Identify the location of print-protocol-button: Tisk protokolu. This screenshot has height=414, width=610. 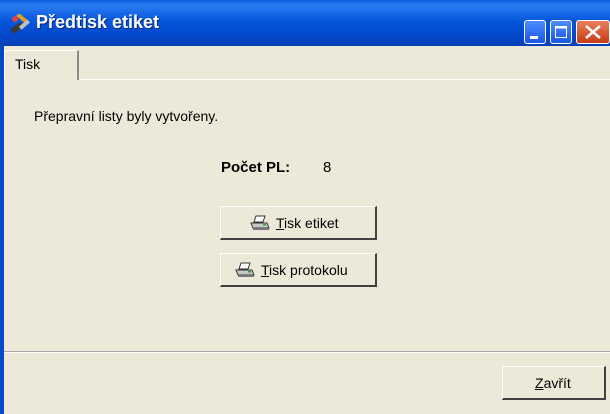
(298, 270).